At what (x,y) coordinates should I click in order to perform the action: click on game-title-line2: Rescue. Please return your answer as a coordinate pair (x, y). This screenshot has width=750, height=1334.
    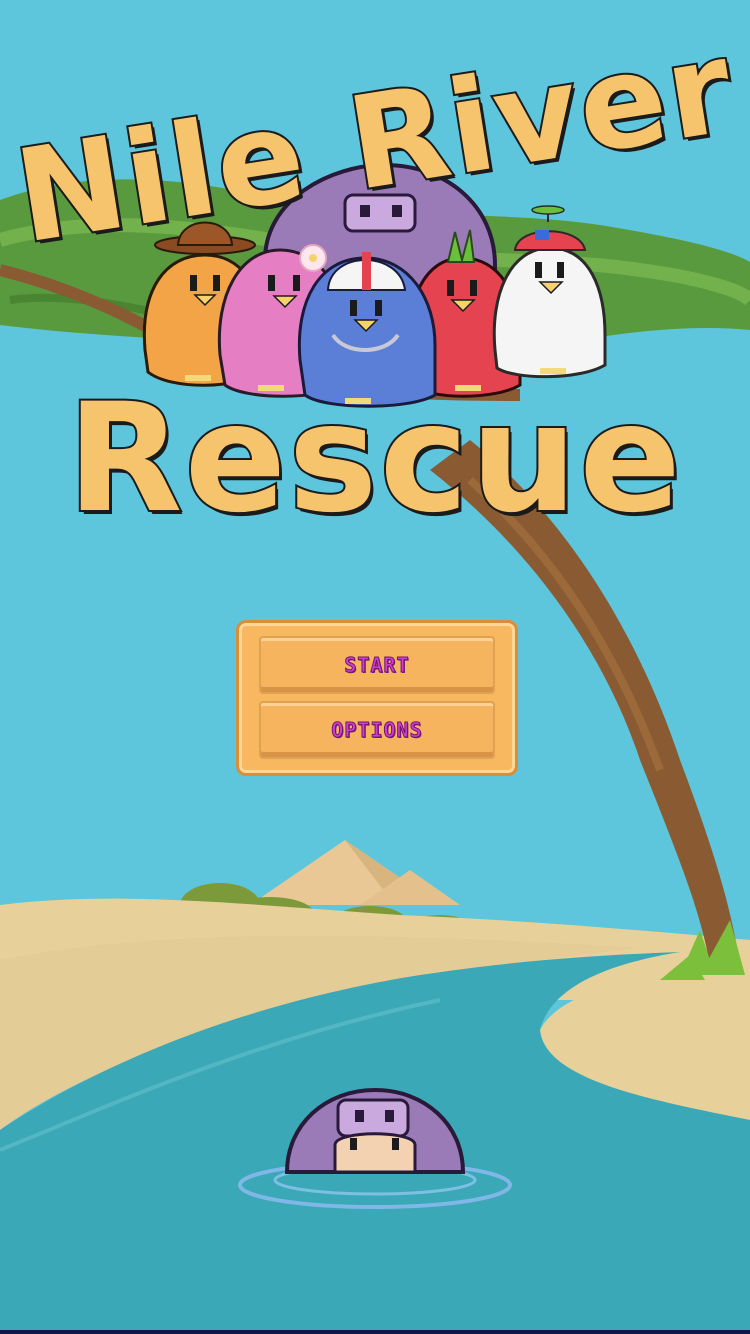
    Looking at the image, I should click on (374, 459).